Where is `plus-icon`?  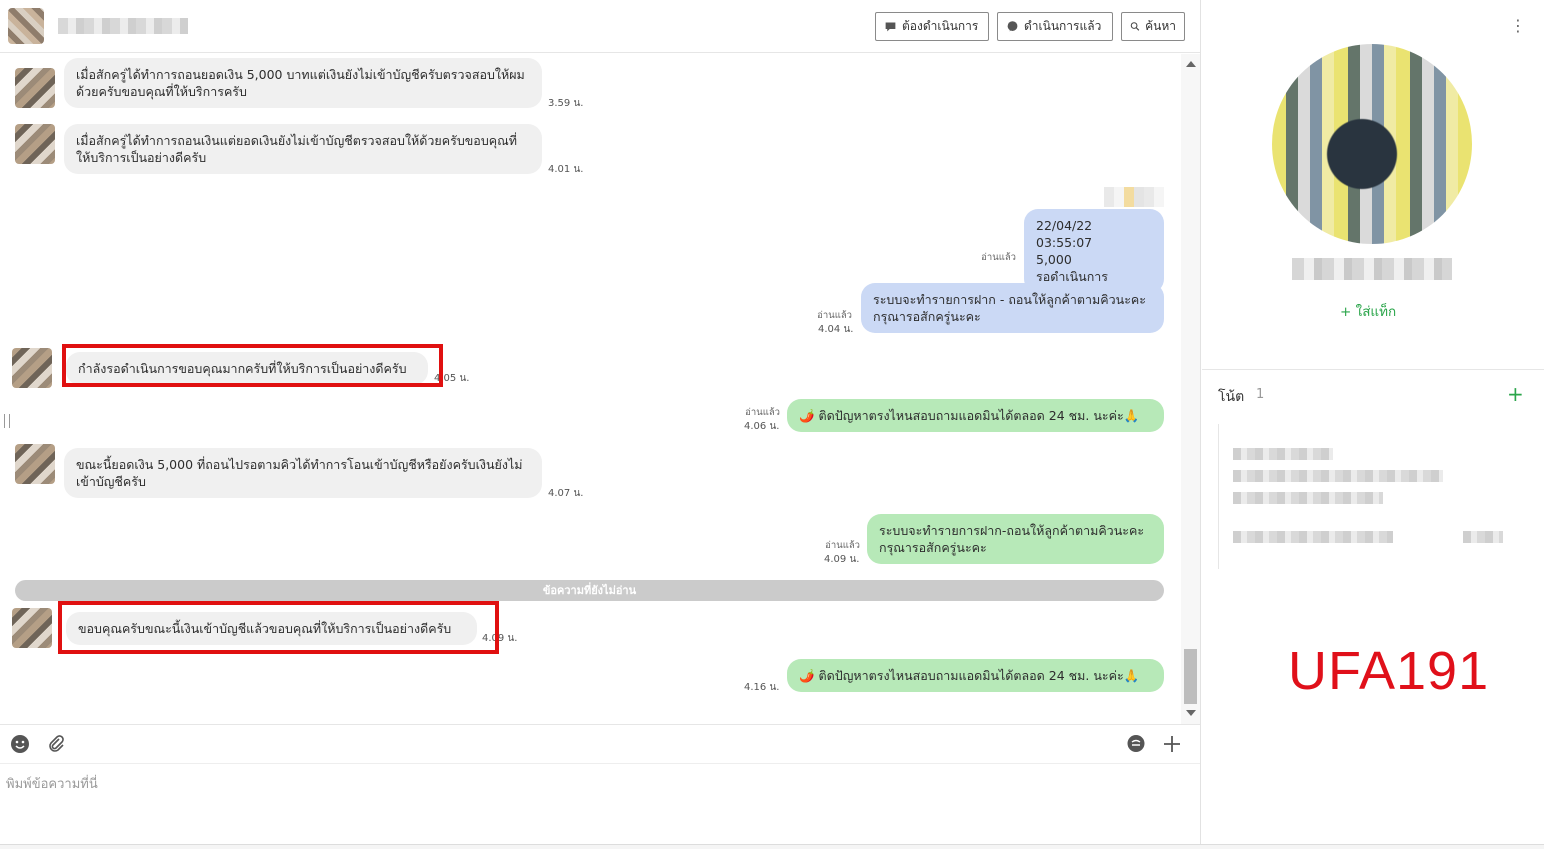
plus-icon is located at coordinates (1172, 744).